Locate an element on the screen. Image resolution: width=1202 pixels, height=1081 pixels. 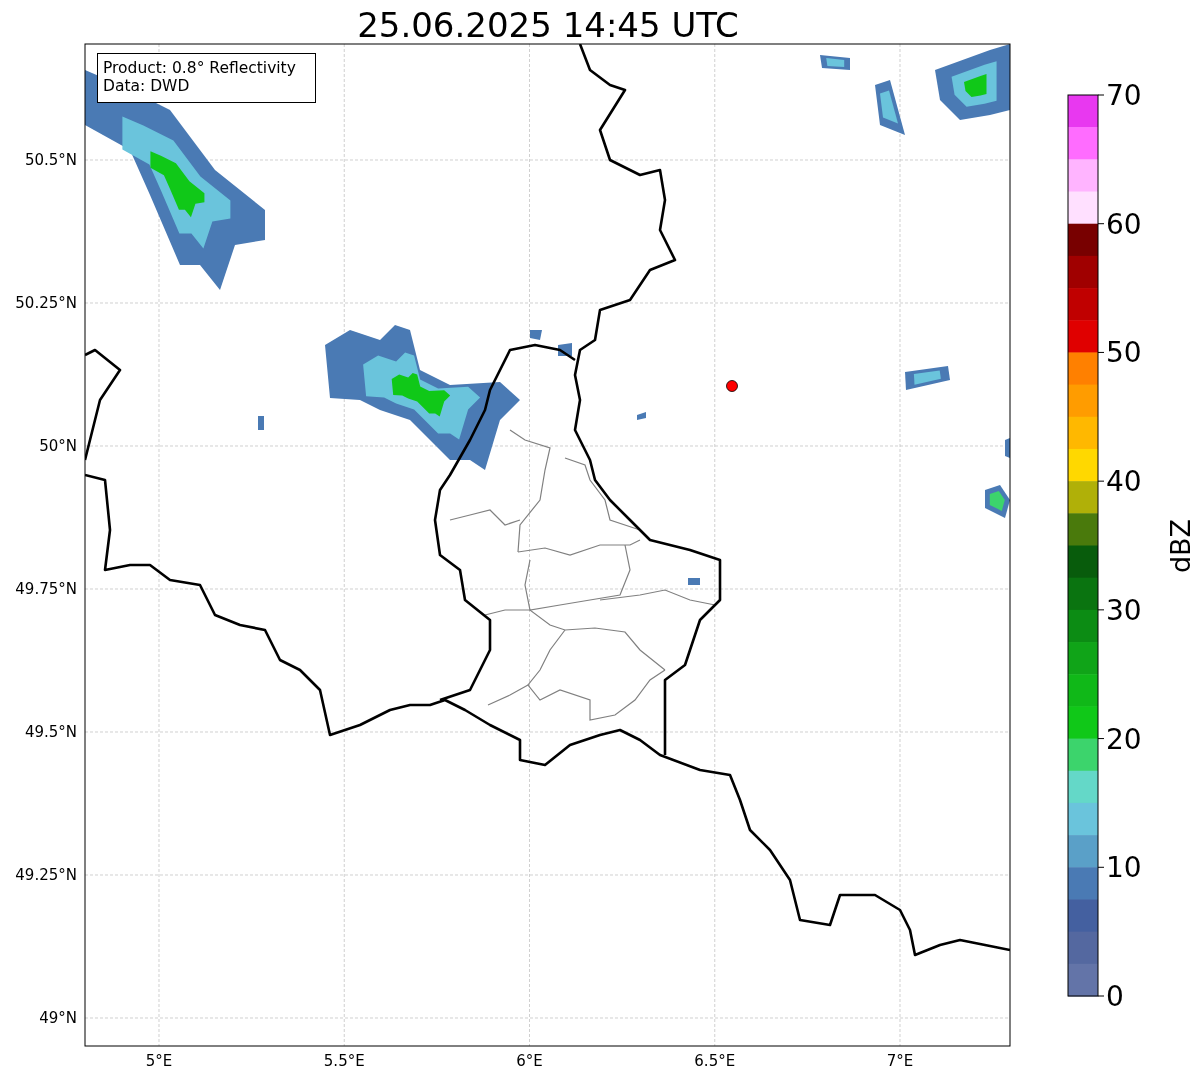
radar-site-marker is located at coordinates (732, 386).